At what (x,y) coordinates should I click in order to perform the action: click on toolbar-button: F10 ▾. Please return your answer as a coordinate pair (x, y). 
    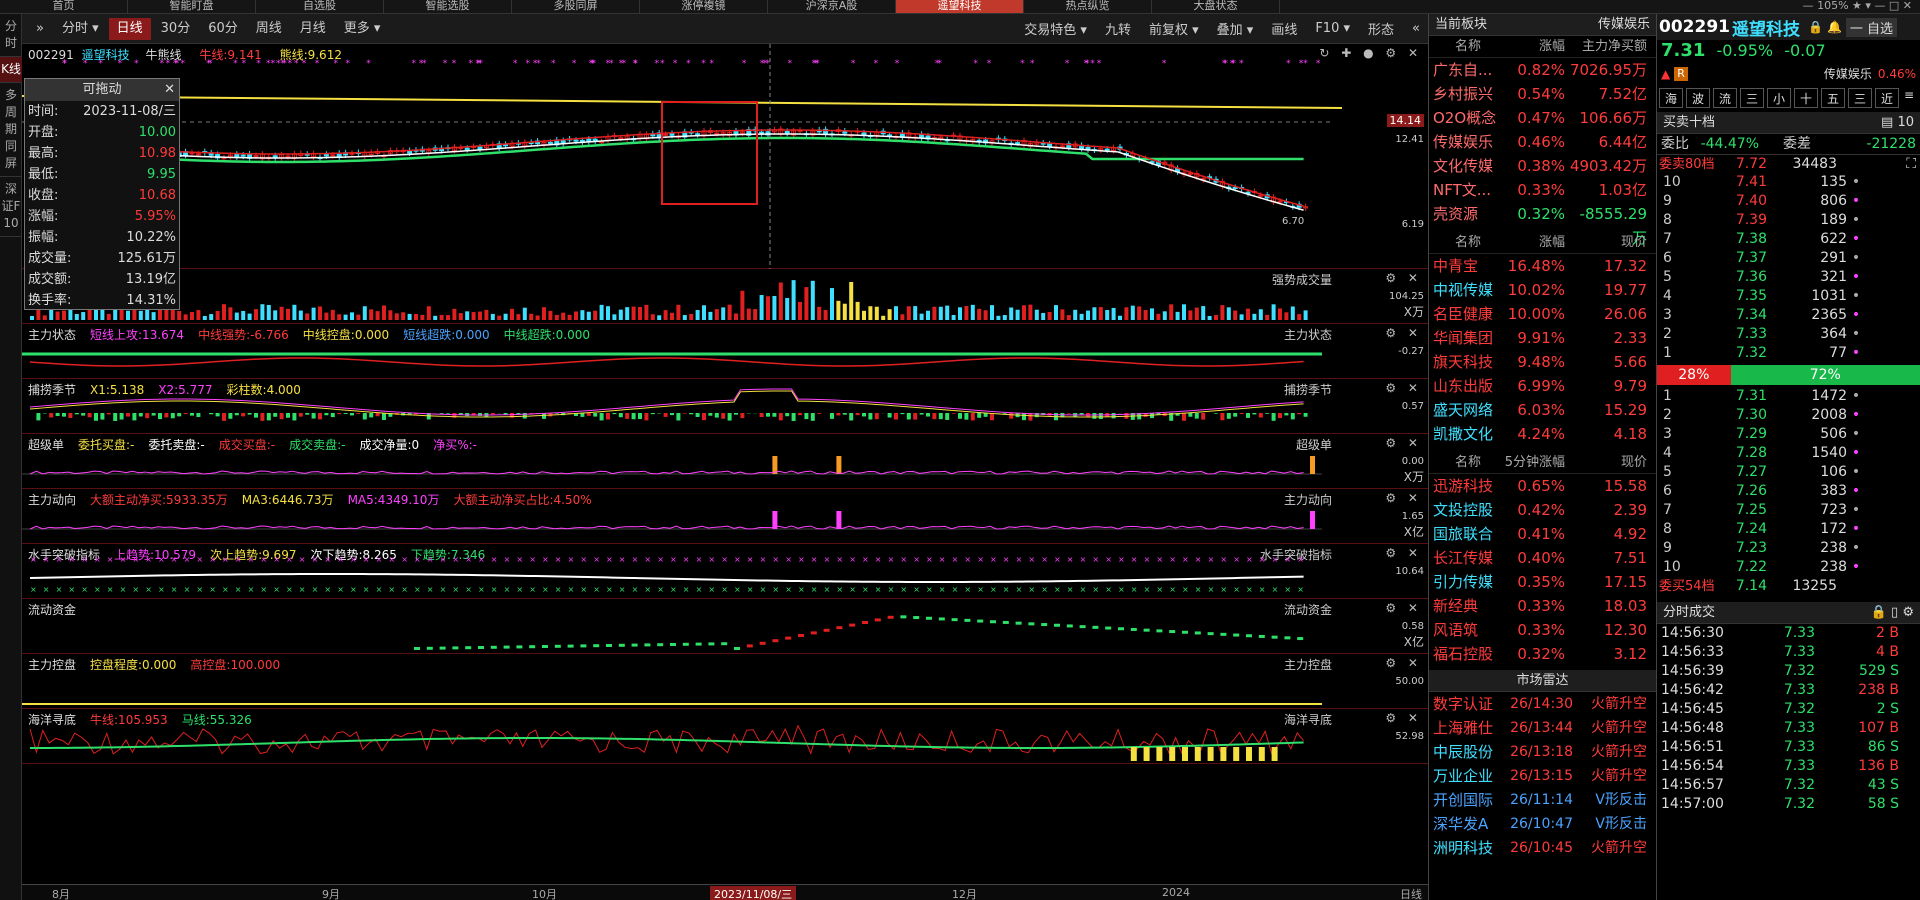
    Looking at the image, I should click on (1332, 28).